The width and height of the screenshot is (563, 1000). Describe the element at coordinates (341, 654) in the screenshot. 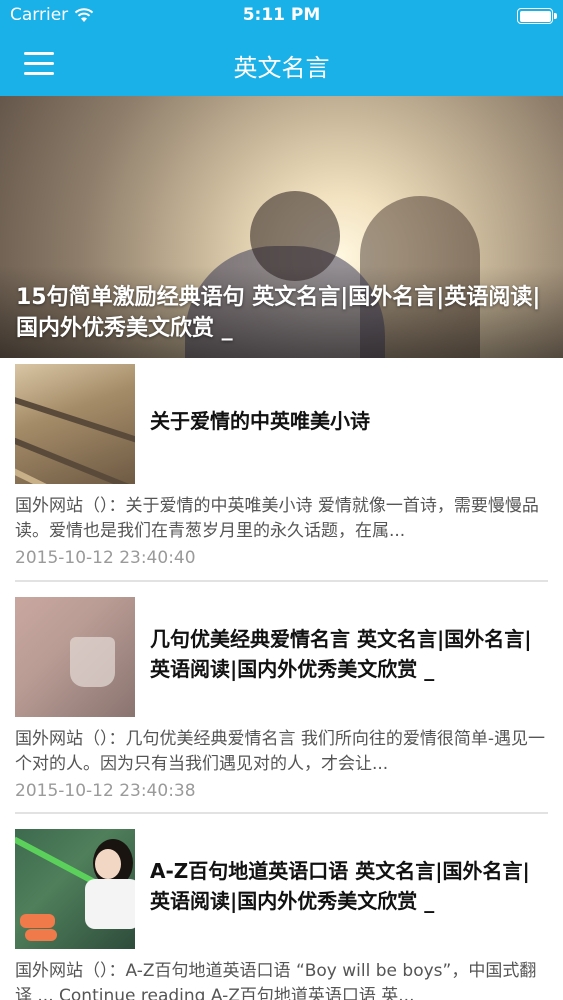

I see `article-title: 几句优美经典爱情名言 英文名言|国外名言|英语阅读|国内外优秀美文欣赏 _` at that location.